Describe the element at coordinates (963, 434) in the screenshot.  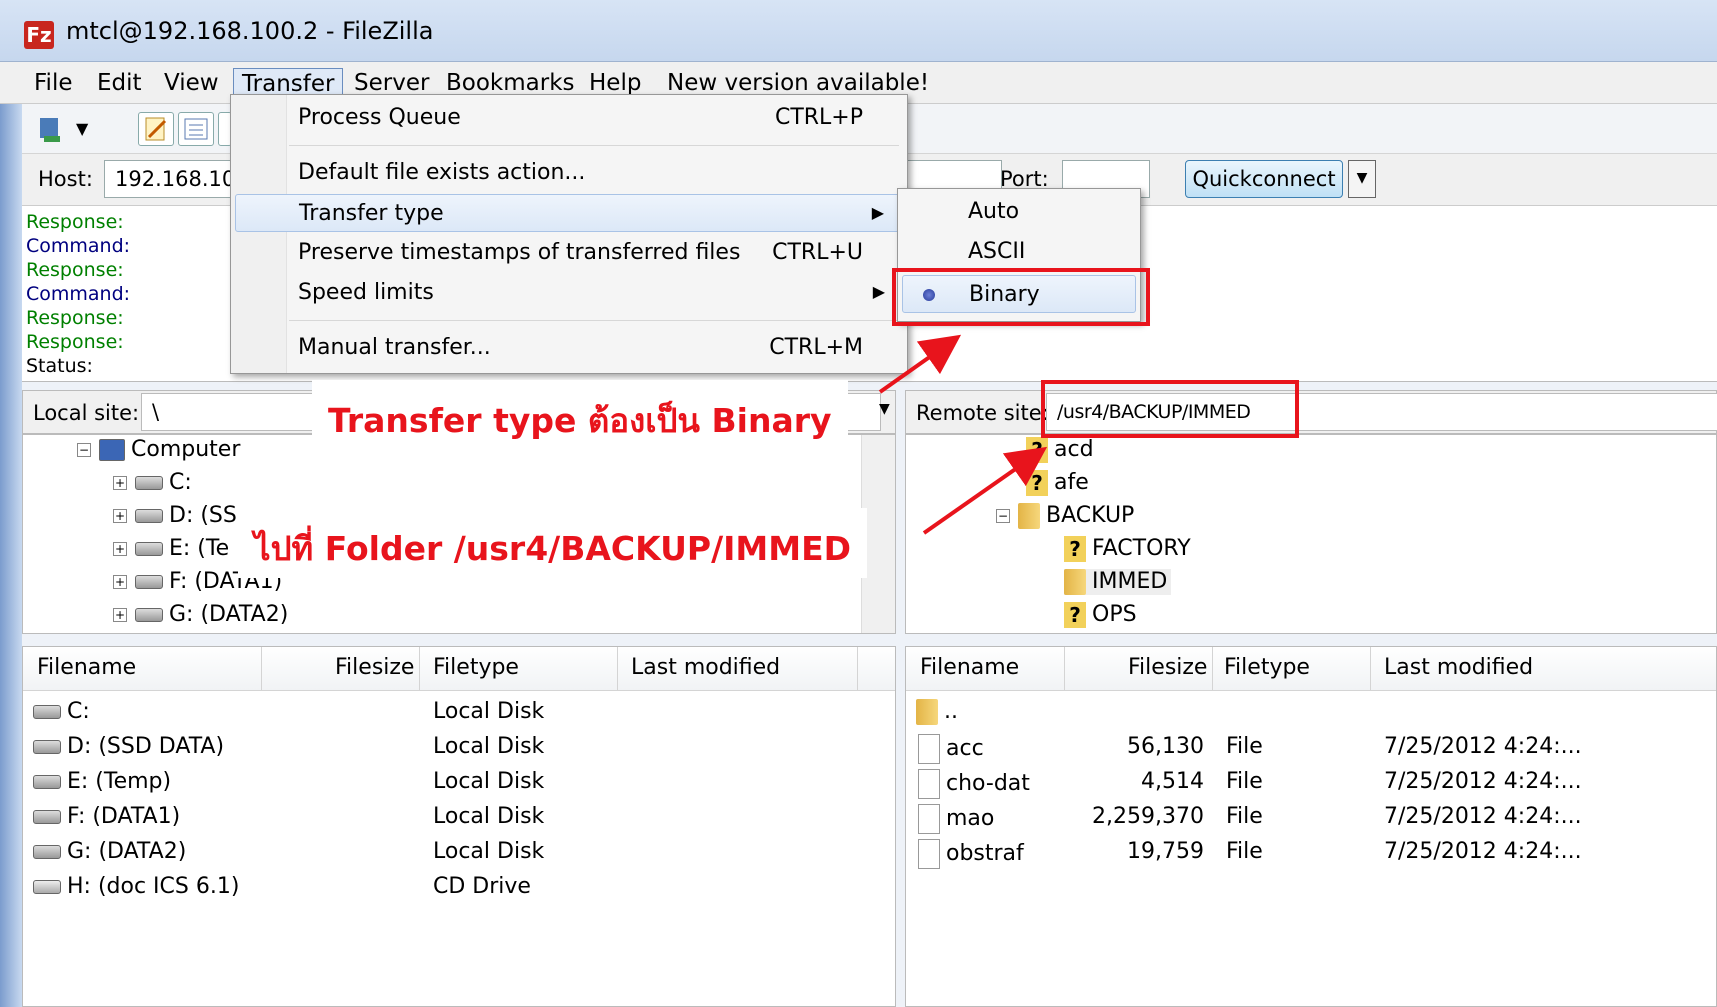
I see `annotation-arrows` at that location.